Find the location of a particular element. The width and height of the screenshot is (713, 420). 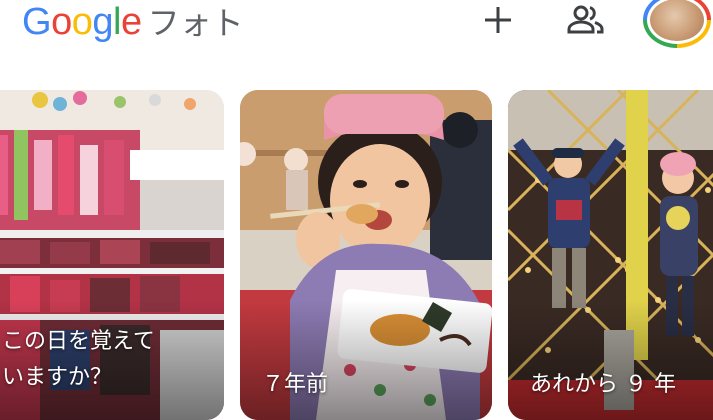

memory-caption-3: あれから ９ 年 is located at coordinates (603, 384).